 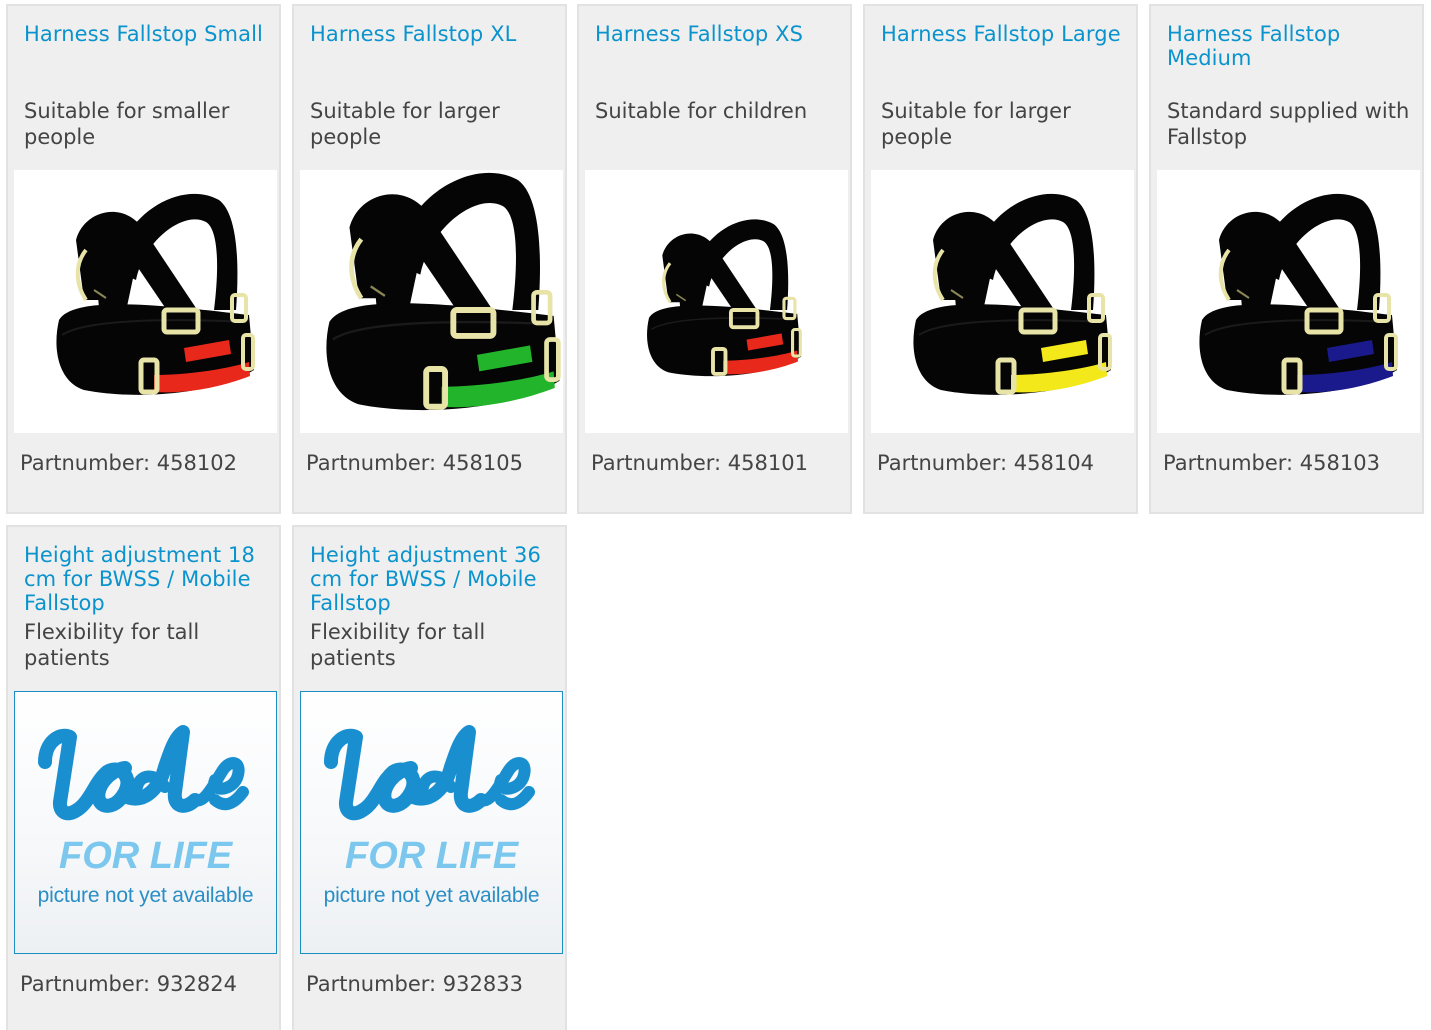 I want to click on product-title: Harness Fallstop Medium, so click(x=1289, y=46).